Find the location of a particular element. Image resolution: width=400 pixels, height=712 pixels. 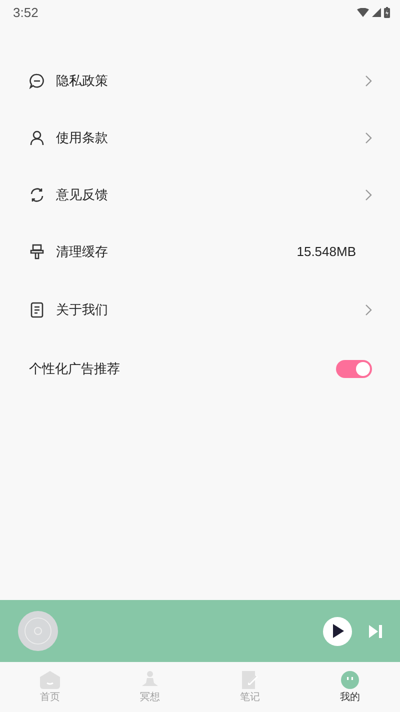

nav-tab: 我的 is located at coordinates (350, 687).